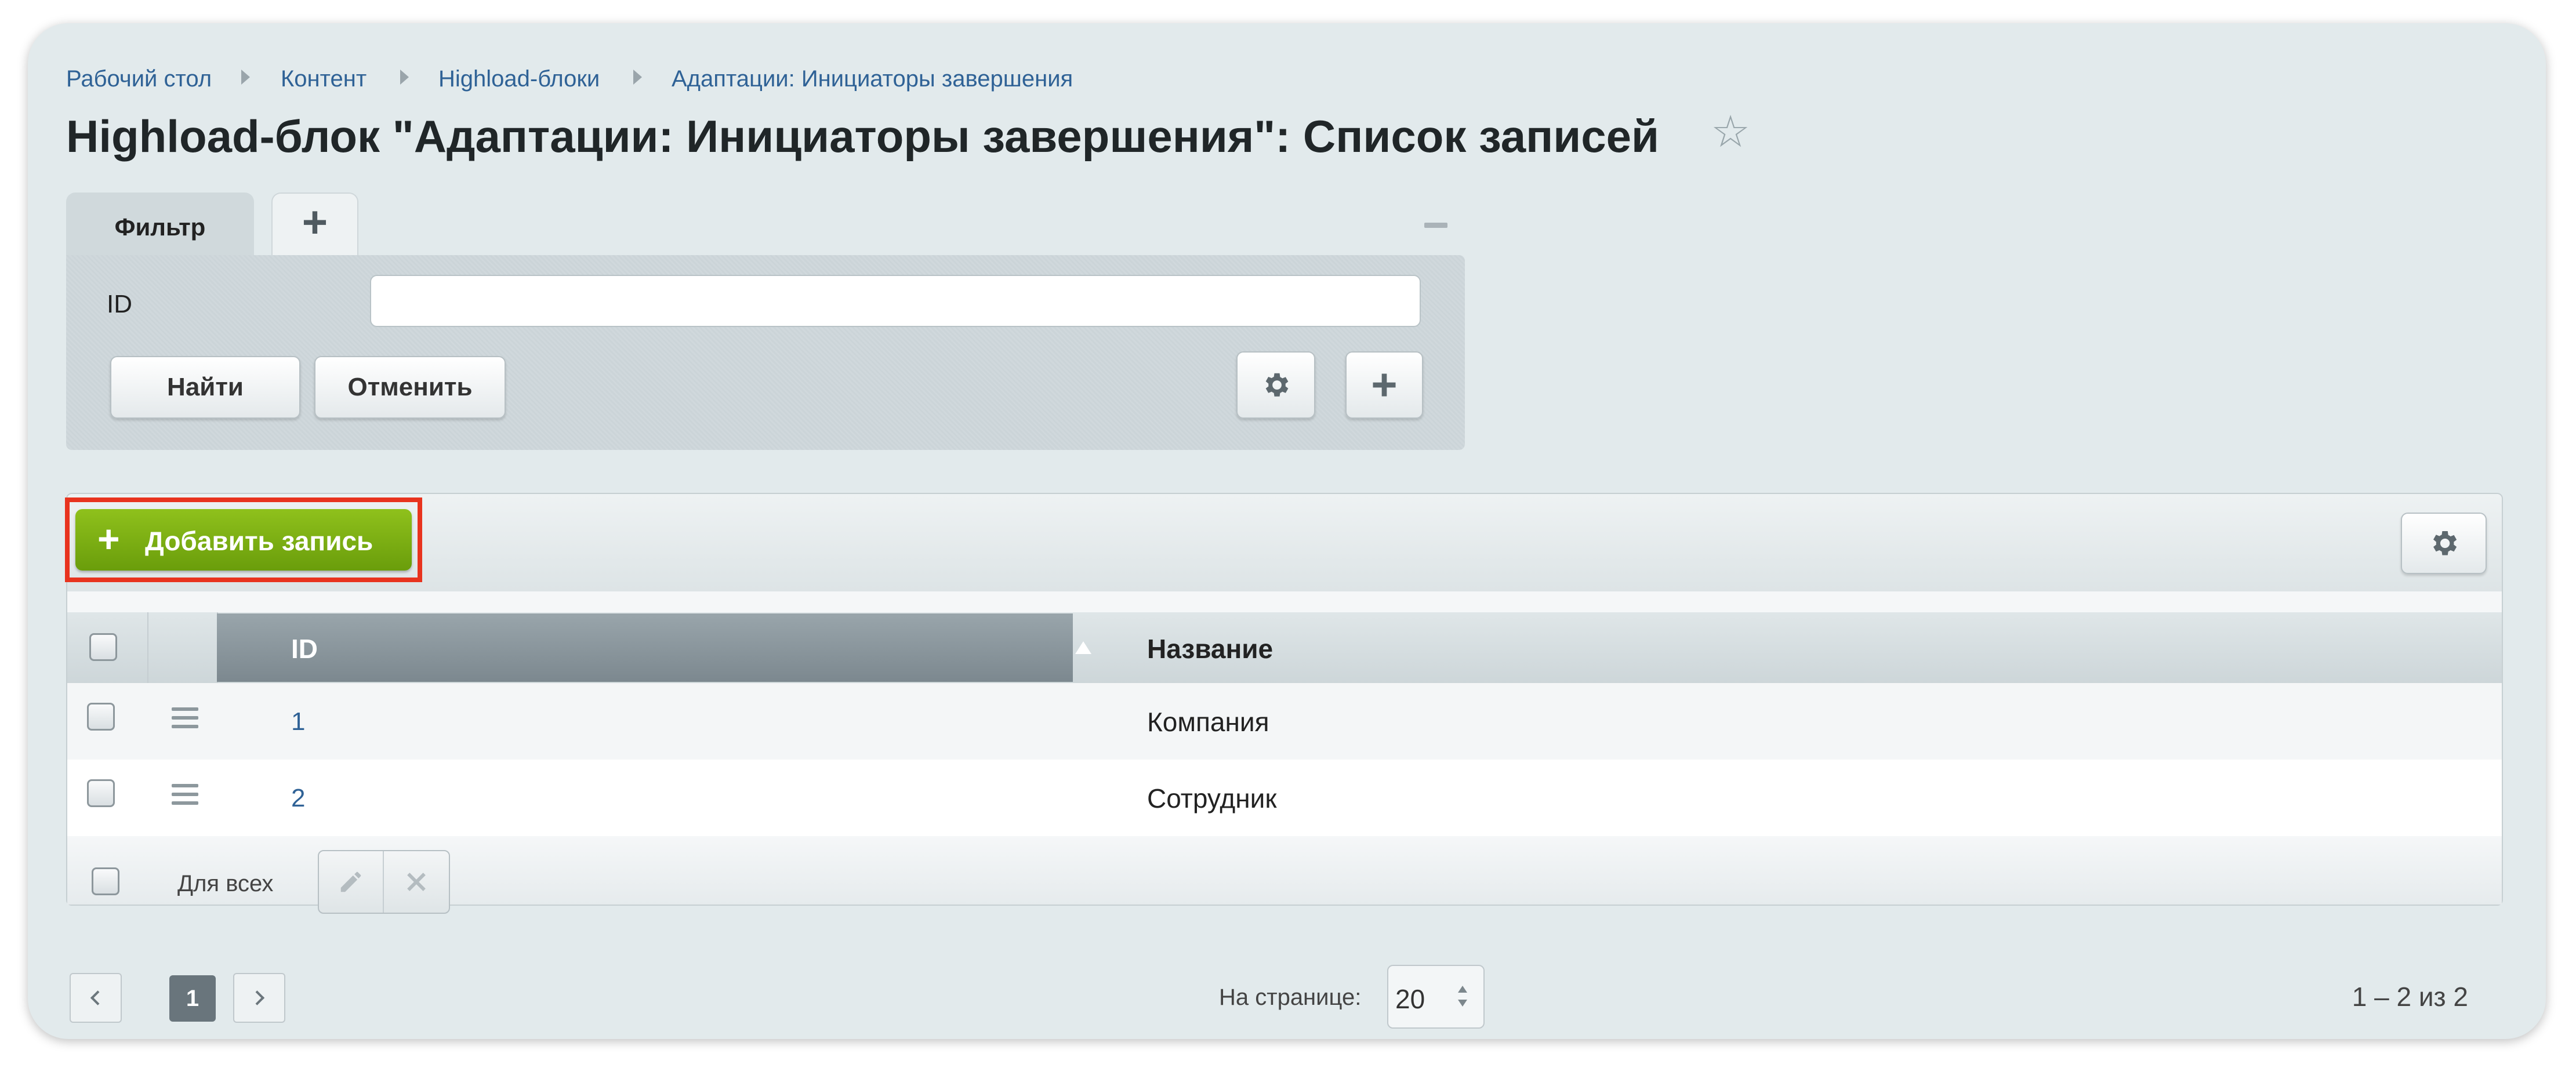 This screenshot has height=1075, width=2576. What do you see at coordinates (103, 647) in the screenshot?
I see `select-all-checkbox` at bounding box center [103, 647].